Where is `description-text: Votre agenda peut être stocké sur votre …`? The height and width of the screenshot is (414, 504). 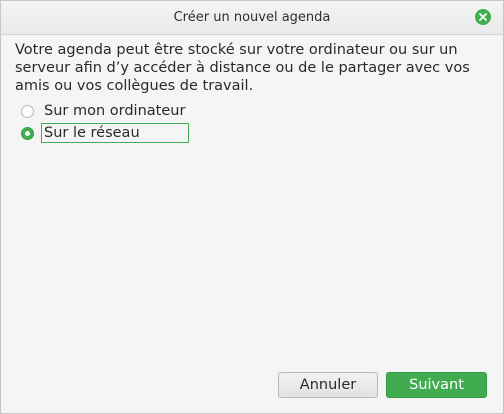 description-text: Votre agenda peut être stocké sur votre … is located at coordinates (242, 68).